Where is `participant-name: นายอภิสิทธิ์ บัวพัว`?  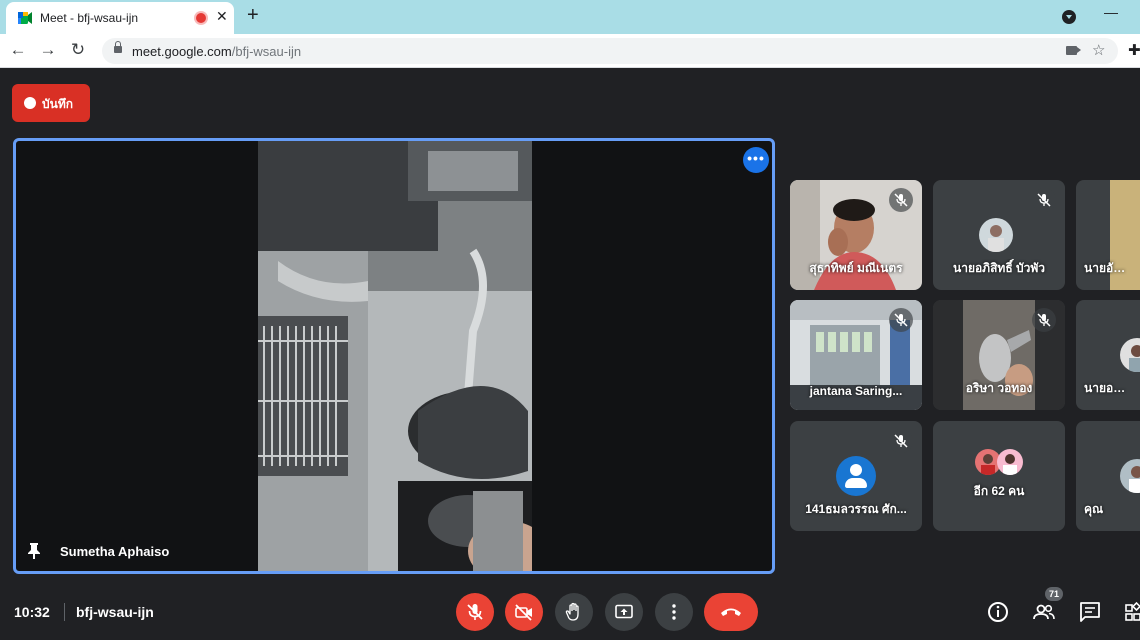 participant-name: นายอภิสิทธิ์ บัวพัว is located at coordinates (999, 268).